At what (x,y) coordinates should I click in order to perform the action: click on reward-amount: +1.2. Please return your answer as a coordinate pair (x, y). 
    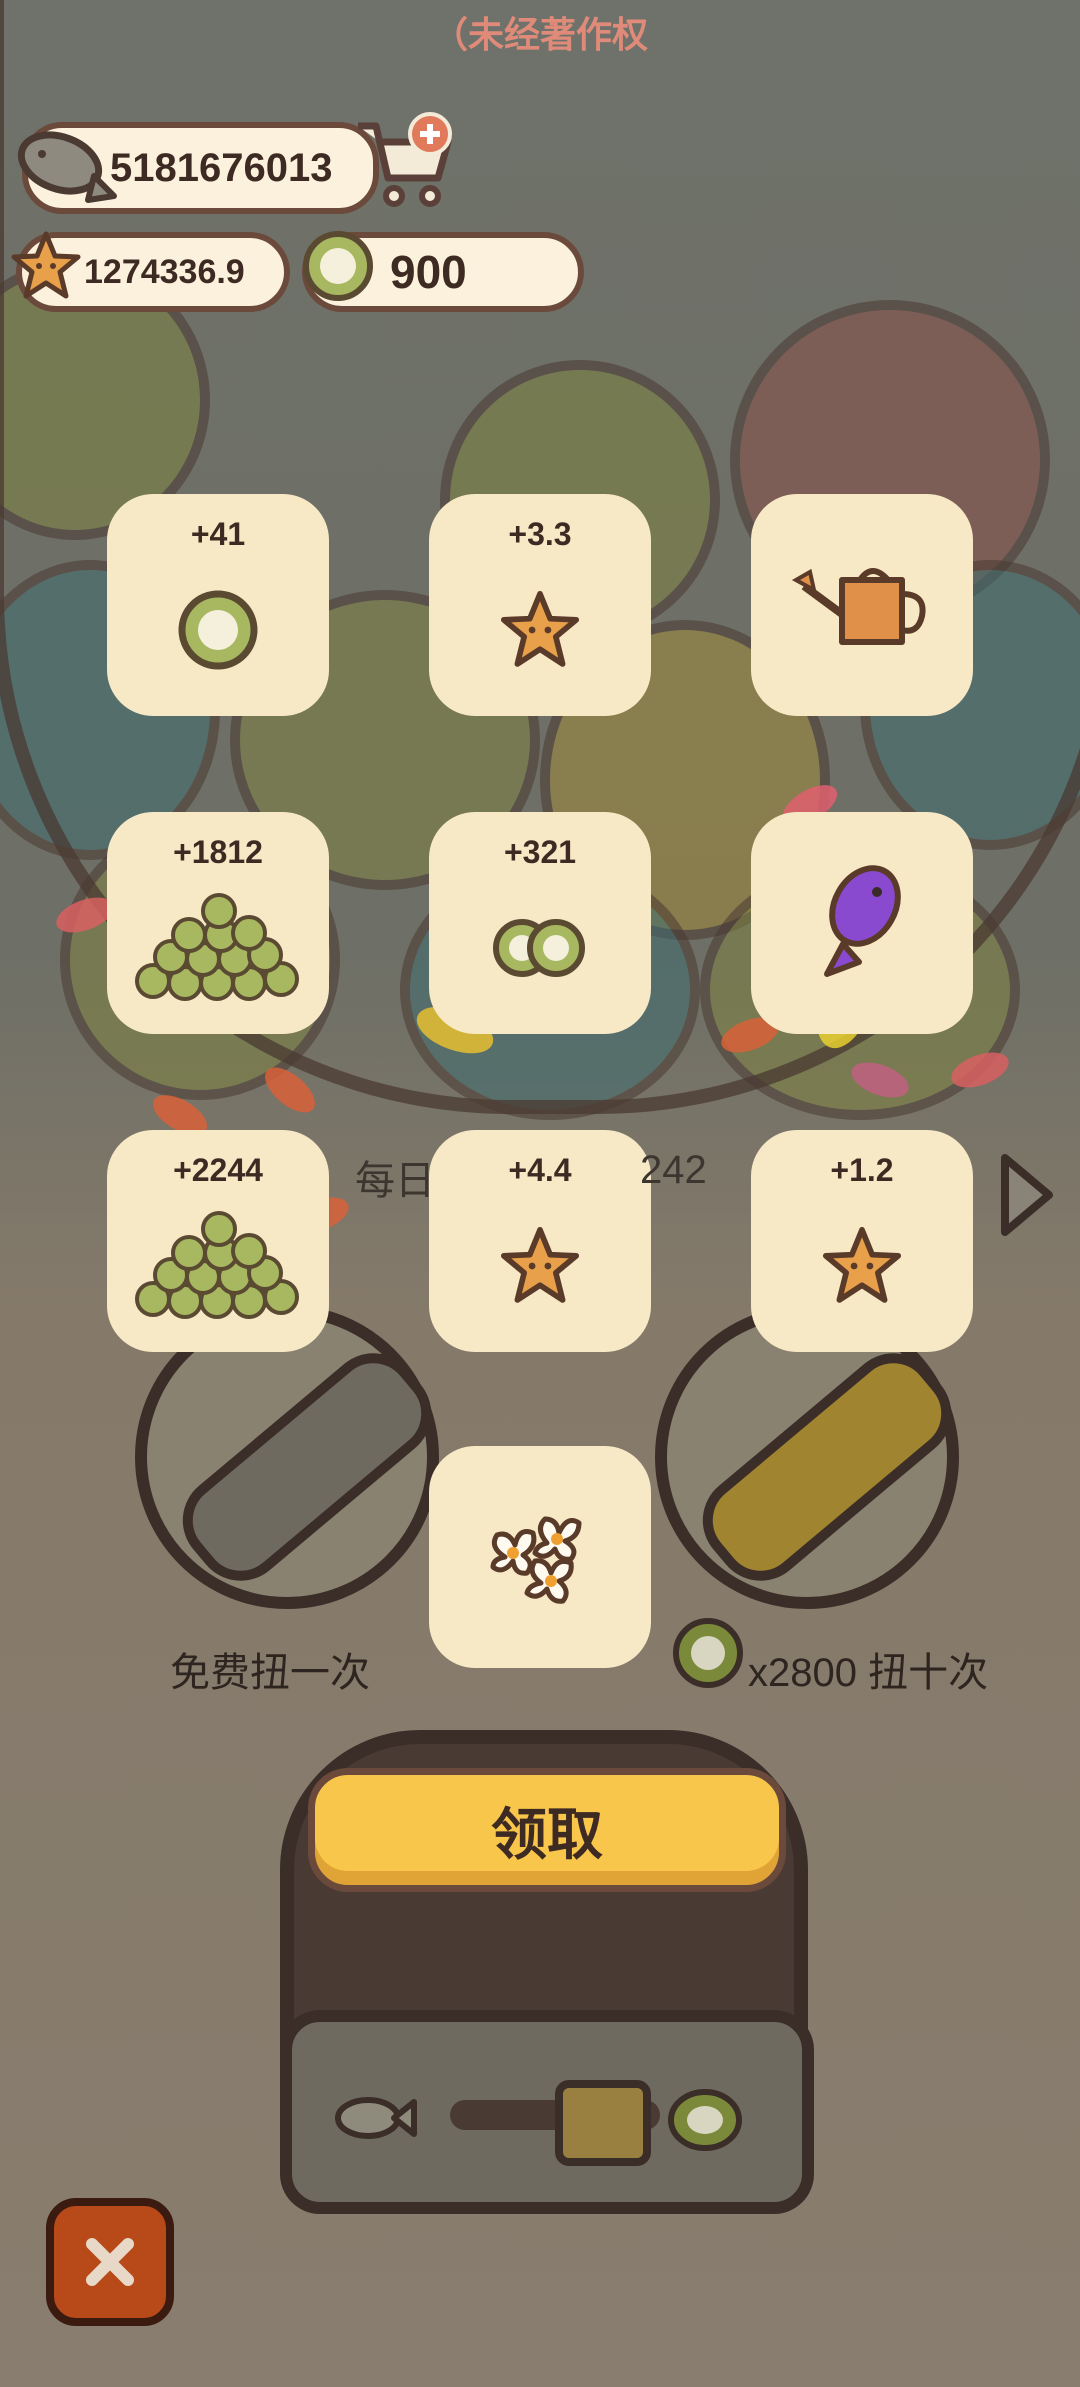
    Looking at the image, I should click on (862, 1170).